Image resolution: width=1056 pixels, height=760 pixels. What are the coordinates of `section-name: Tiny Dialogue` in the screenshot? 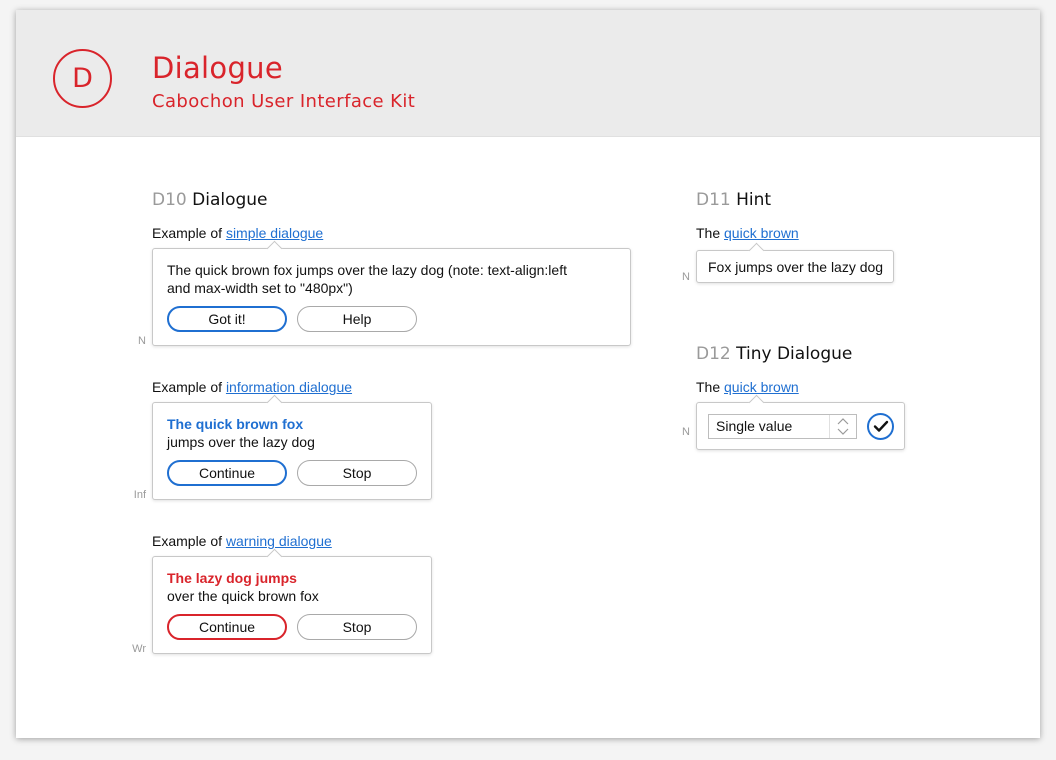 It's located at (794, 354).